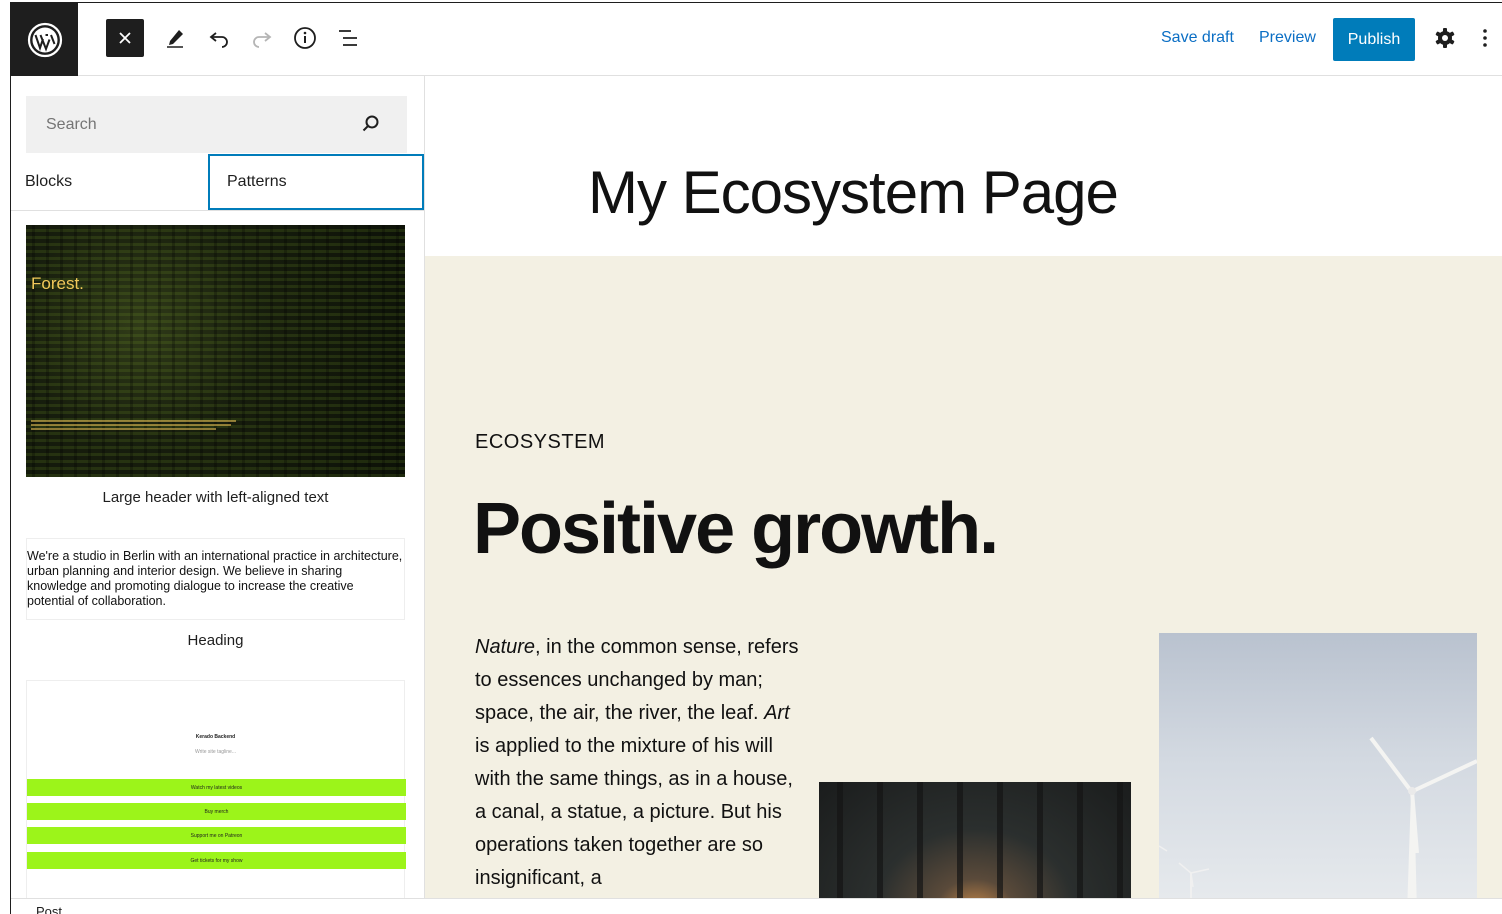 Image resolution: width=1502 pixels, height=914 pixels. I want to click on page-title: My Ecosystem Page, so click(853, 192).